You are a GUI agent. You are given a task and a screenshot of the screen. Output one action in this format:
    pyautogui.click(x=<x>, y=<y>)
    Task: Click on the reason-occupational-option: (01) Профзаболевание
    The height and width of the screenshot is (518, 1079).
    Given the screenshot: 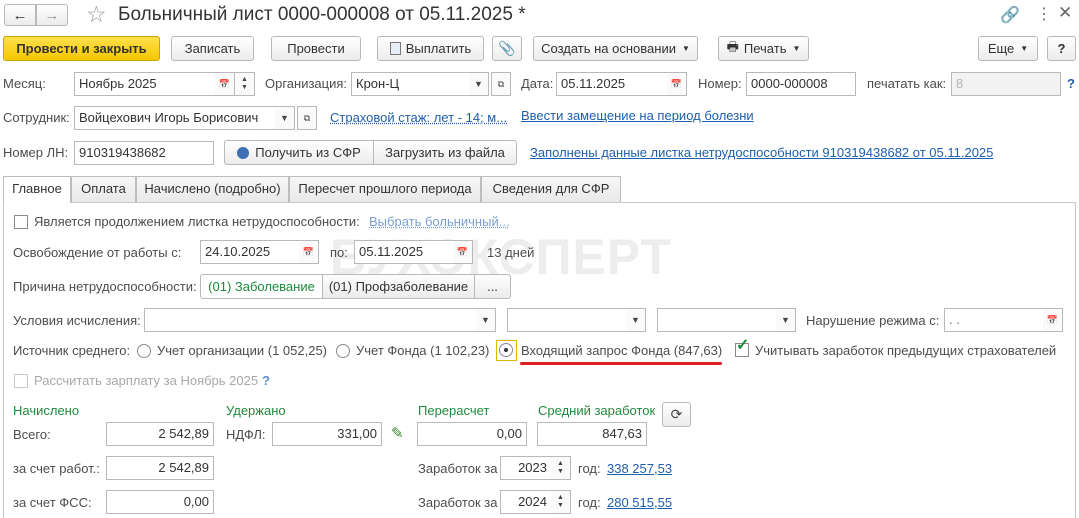 What is the action you would take?
    pyautogui.click(x=398, y=286)
    